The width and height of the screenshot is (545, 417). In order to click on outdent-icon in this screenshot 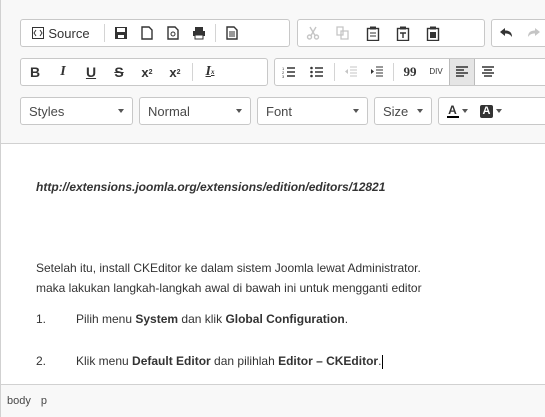, I will do `click(351, 72)`.